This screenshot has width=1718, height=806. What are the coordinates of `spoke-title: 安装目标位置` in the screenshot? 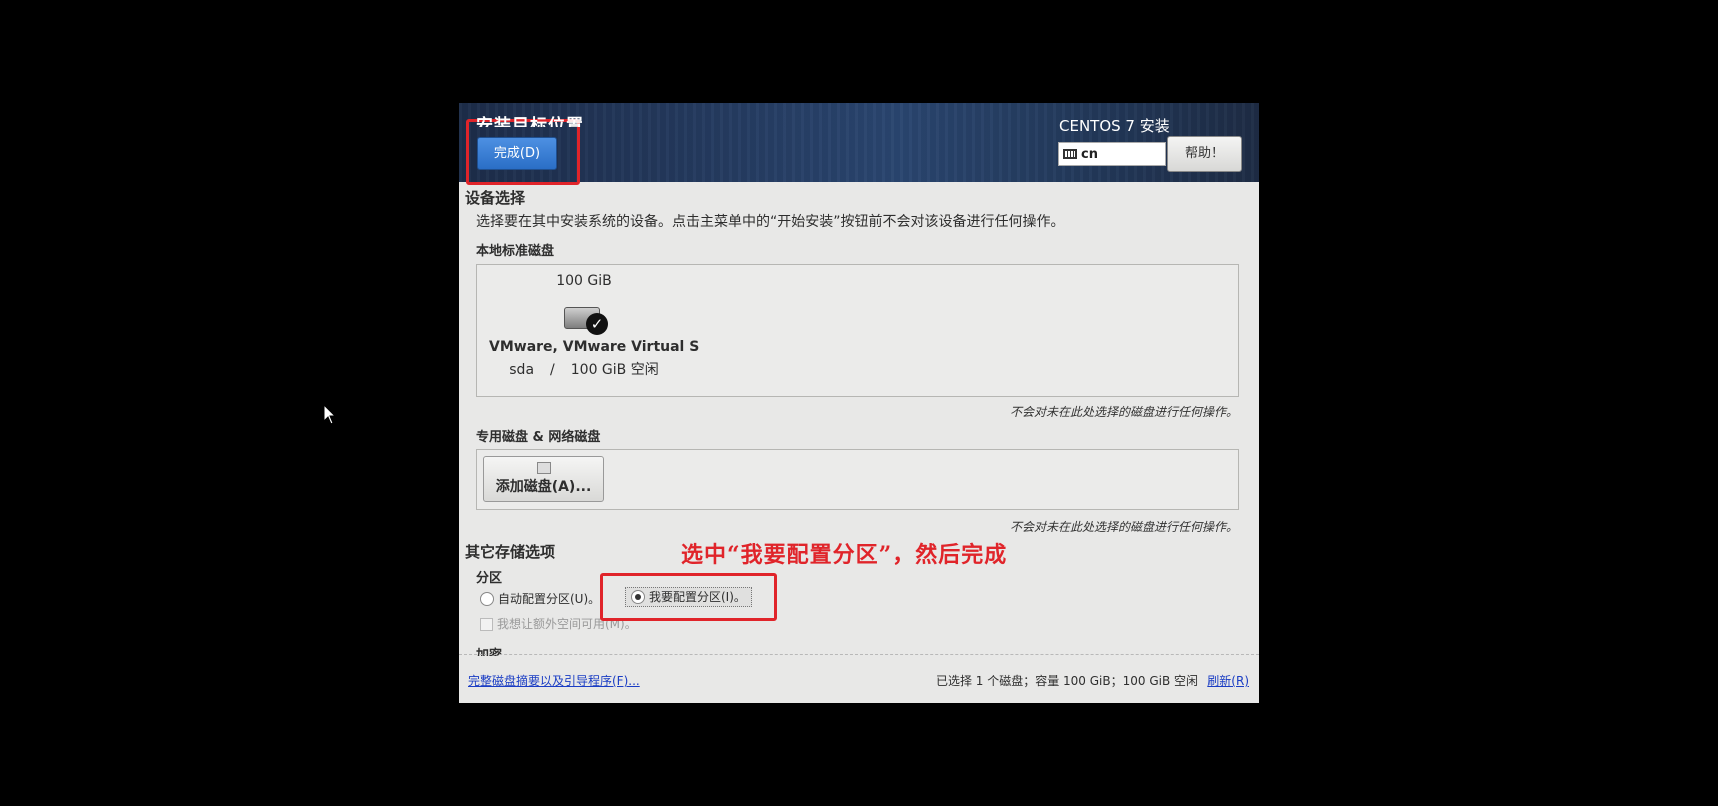 It's located at (530, 121).